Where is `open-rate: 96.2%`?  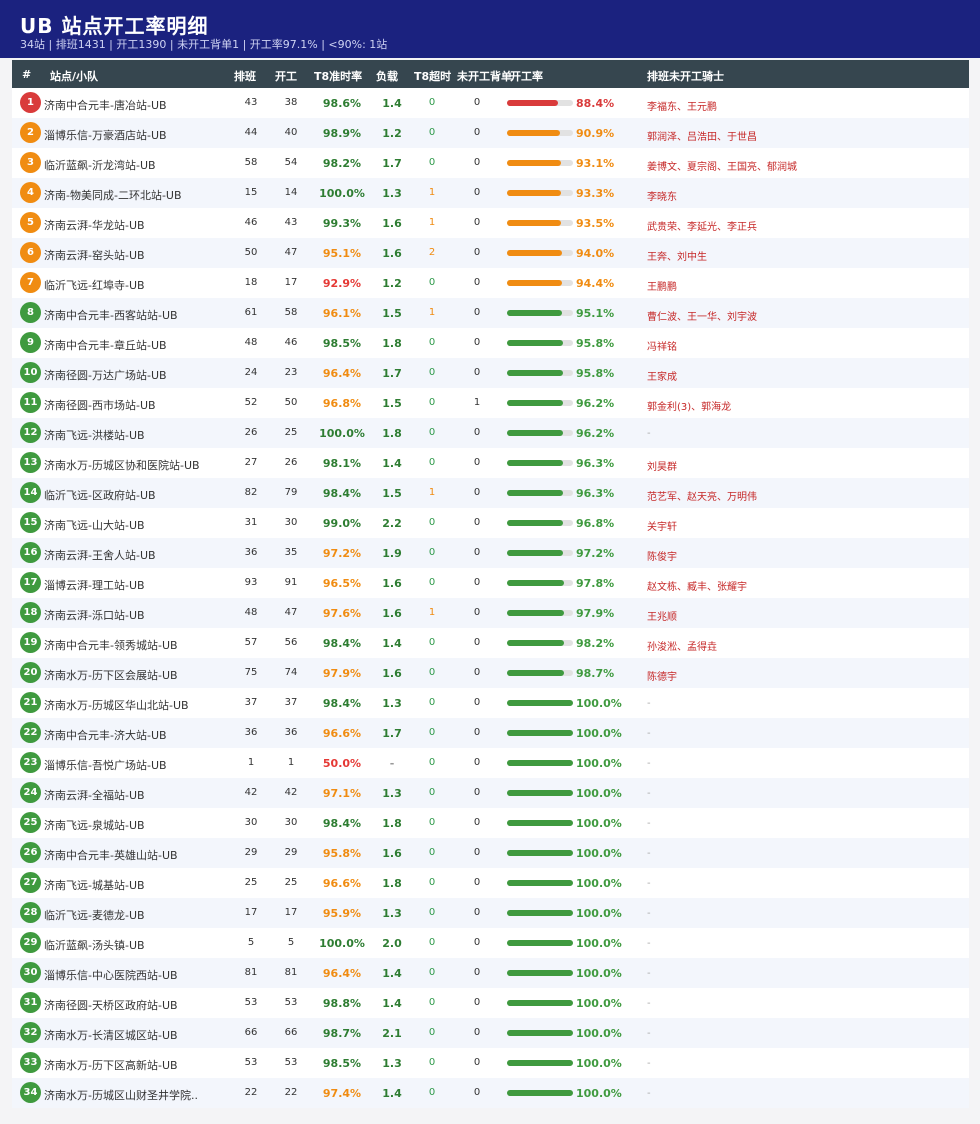
open-rate: 96.2% is located at coordinates (595, 403).